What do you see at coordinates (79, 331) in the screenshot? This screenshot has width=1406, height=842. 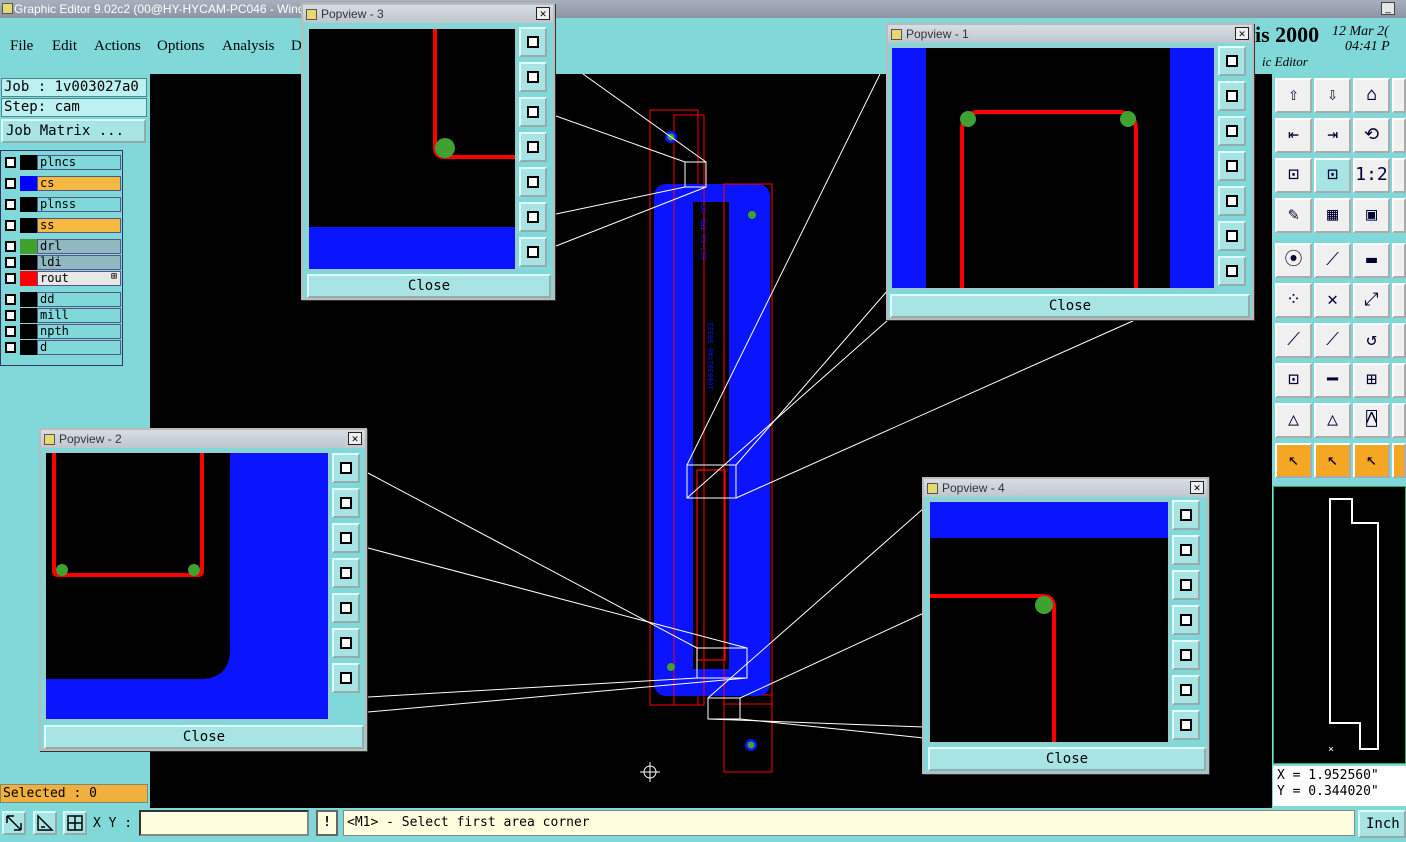 I see `layer-name: npth` at bounding box center [79, 331].